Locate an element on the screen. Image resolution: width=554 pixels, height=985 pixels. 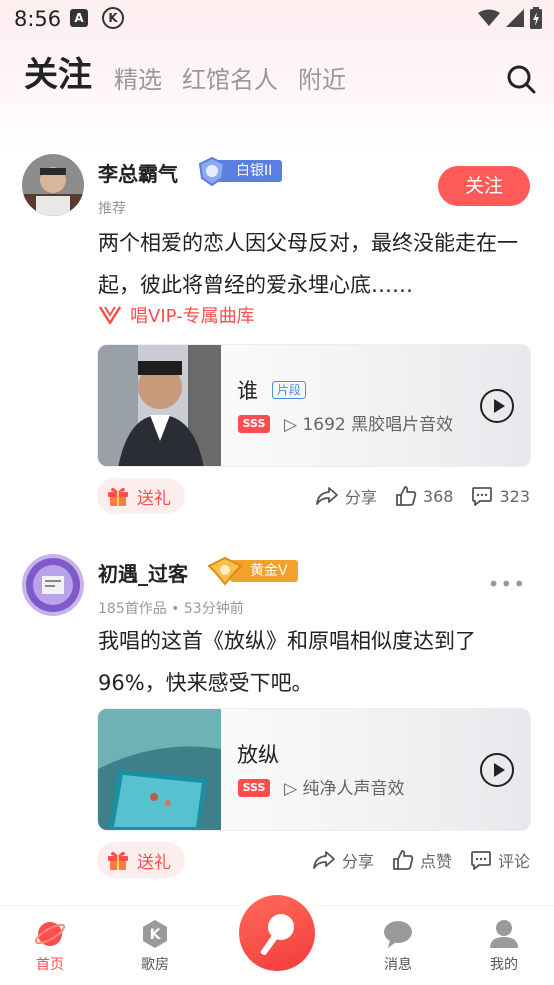
rank-badge: 黄金V is located at coordinates (253, 571).